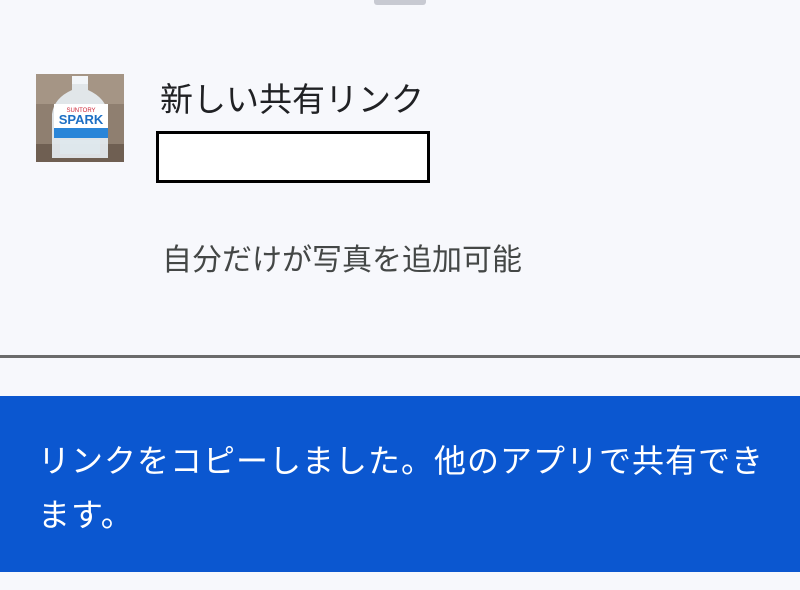  Describe the element at coordinates (401, 488) in the screenshot. I see `snackbar-message: リンクをコピーしました。他のアプリで共有できます。` at that location.